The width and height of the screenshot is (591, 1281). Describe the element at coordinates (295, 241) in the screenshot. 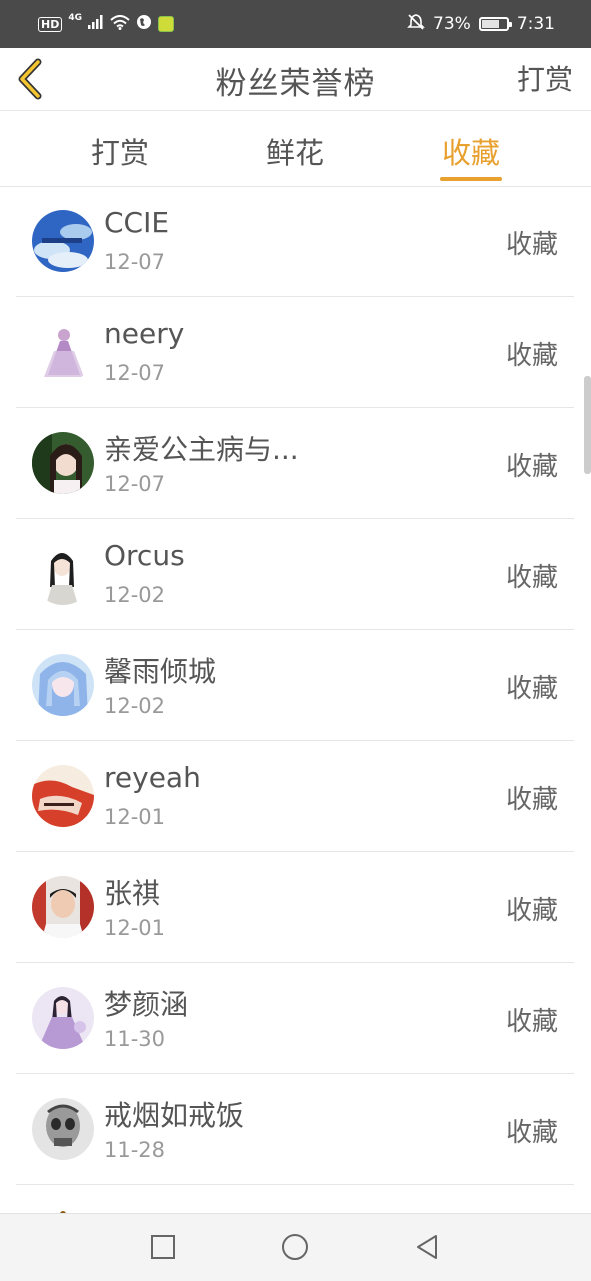

I see `list-item: CCIE 12-07 收藏` at that location.